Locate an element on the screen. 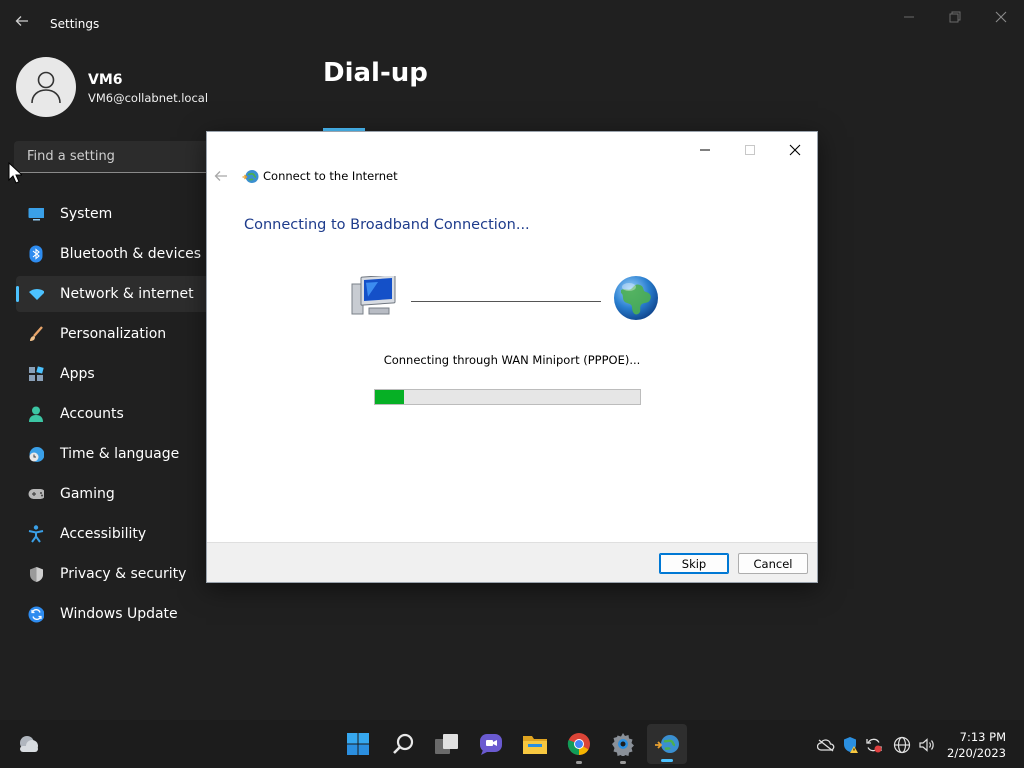 This screenshot has height=768, width=1024. close-button is located at coordinates (1001, 17).